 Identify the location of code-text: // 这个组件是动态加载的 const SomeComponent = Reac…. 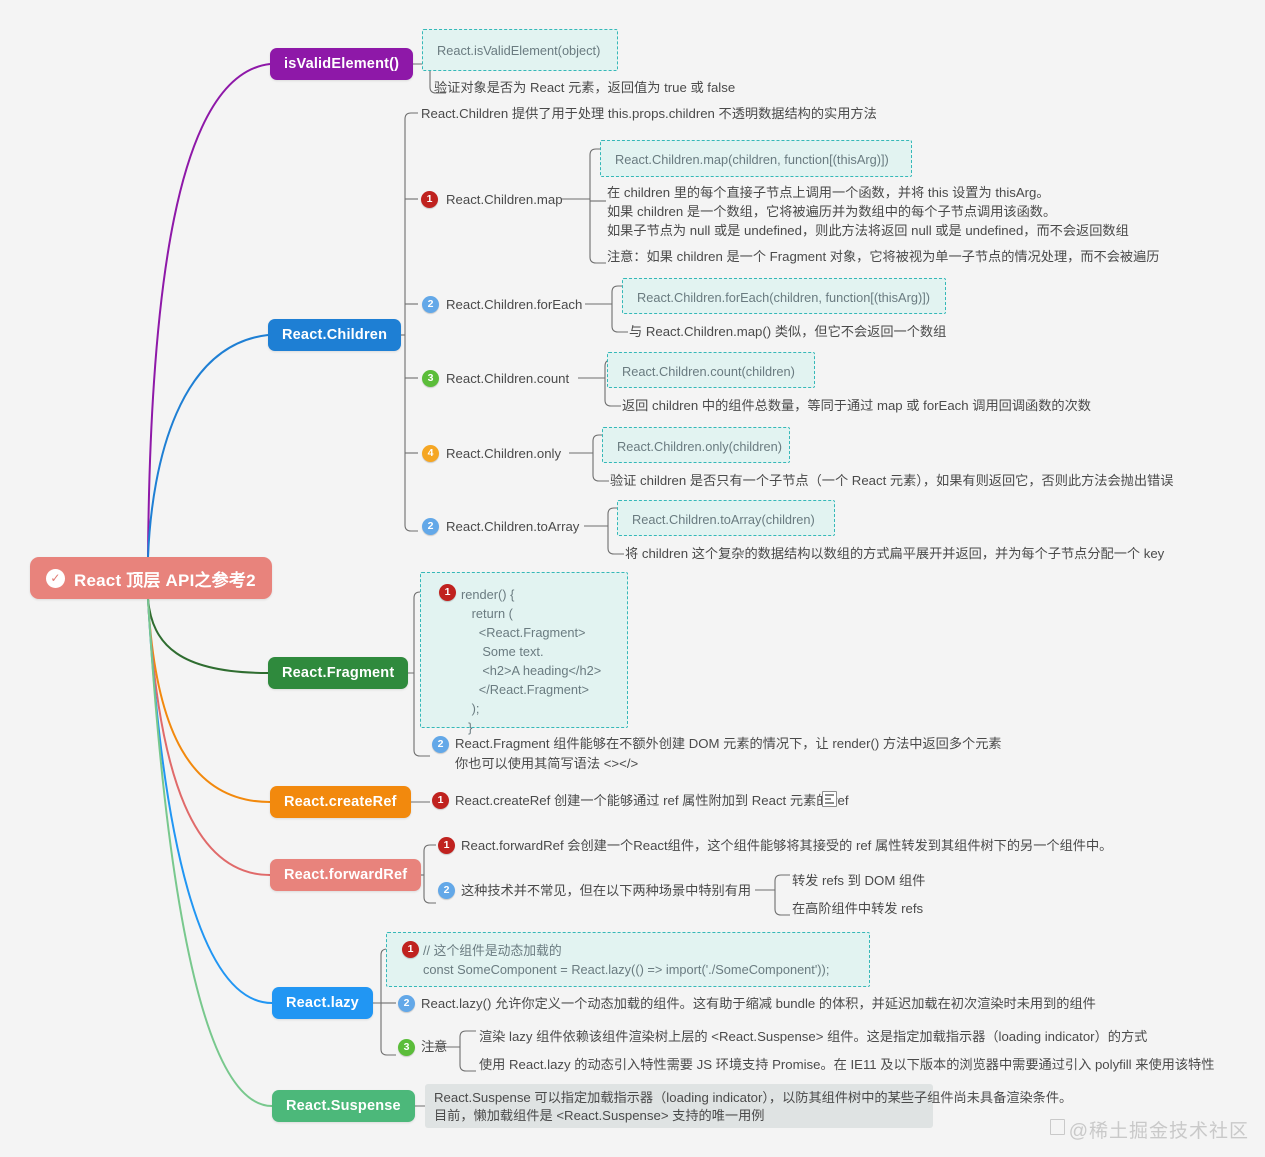
(626, 960).